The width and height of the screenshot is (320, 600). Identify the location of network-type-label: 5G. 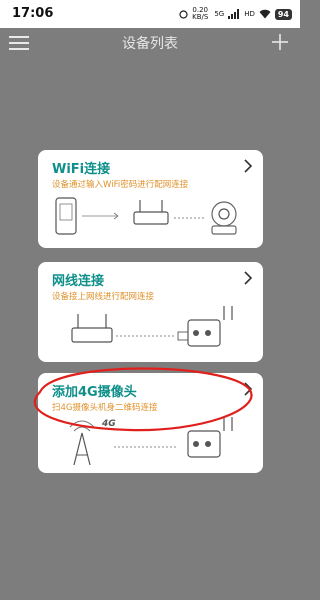
(219, 13).